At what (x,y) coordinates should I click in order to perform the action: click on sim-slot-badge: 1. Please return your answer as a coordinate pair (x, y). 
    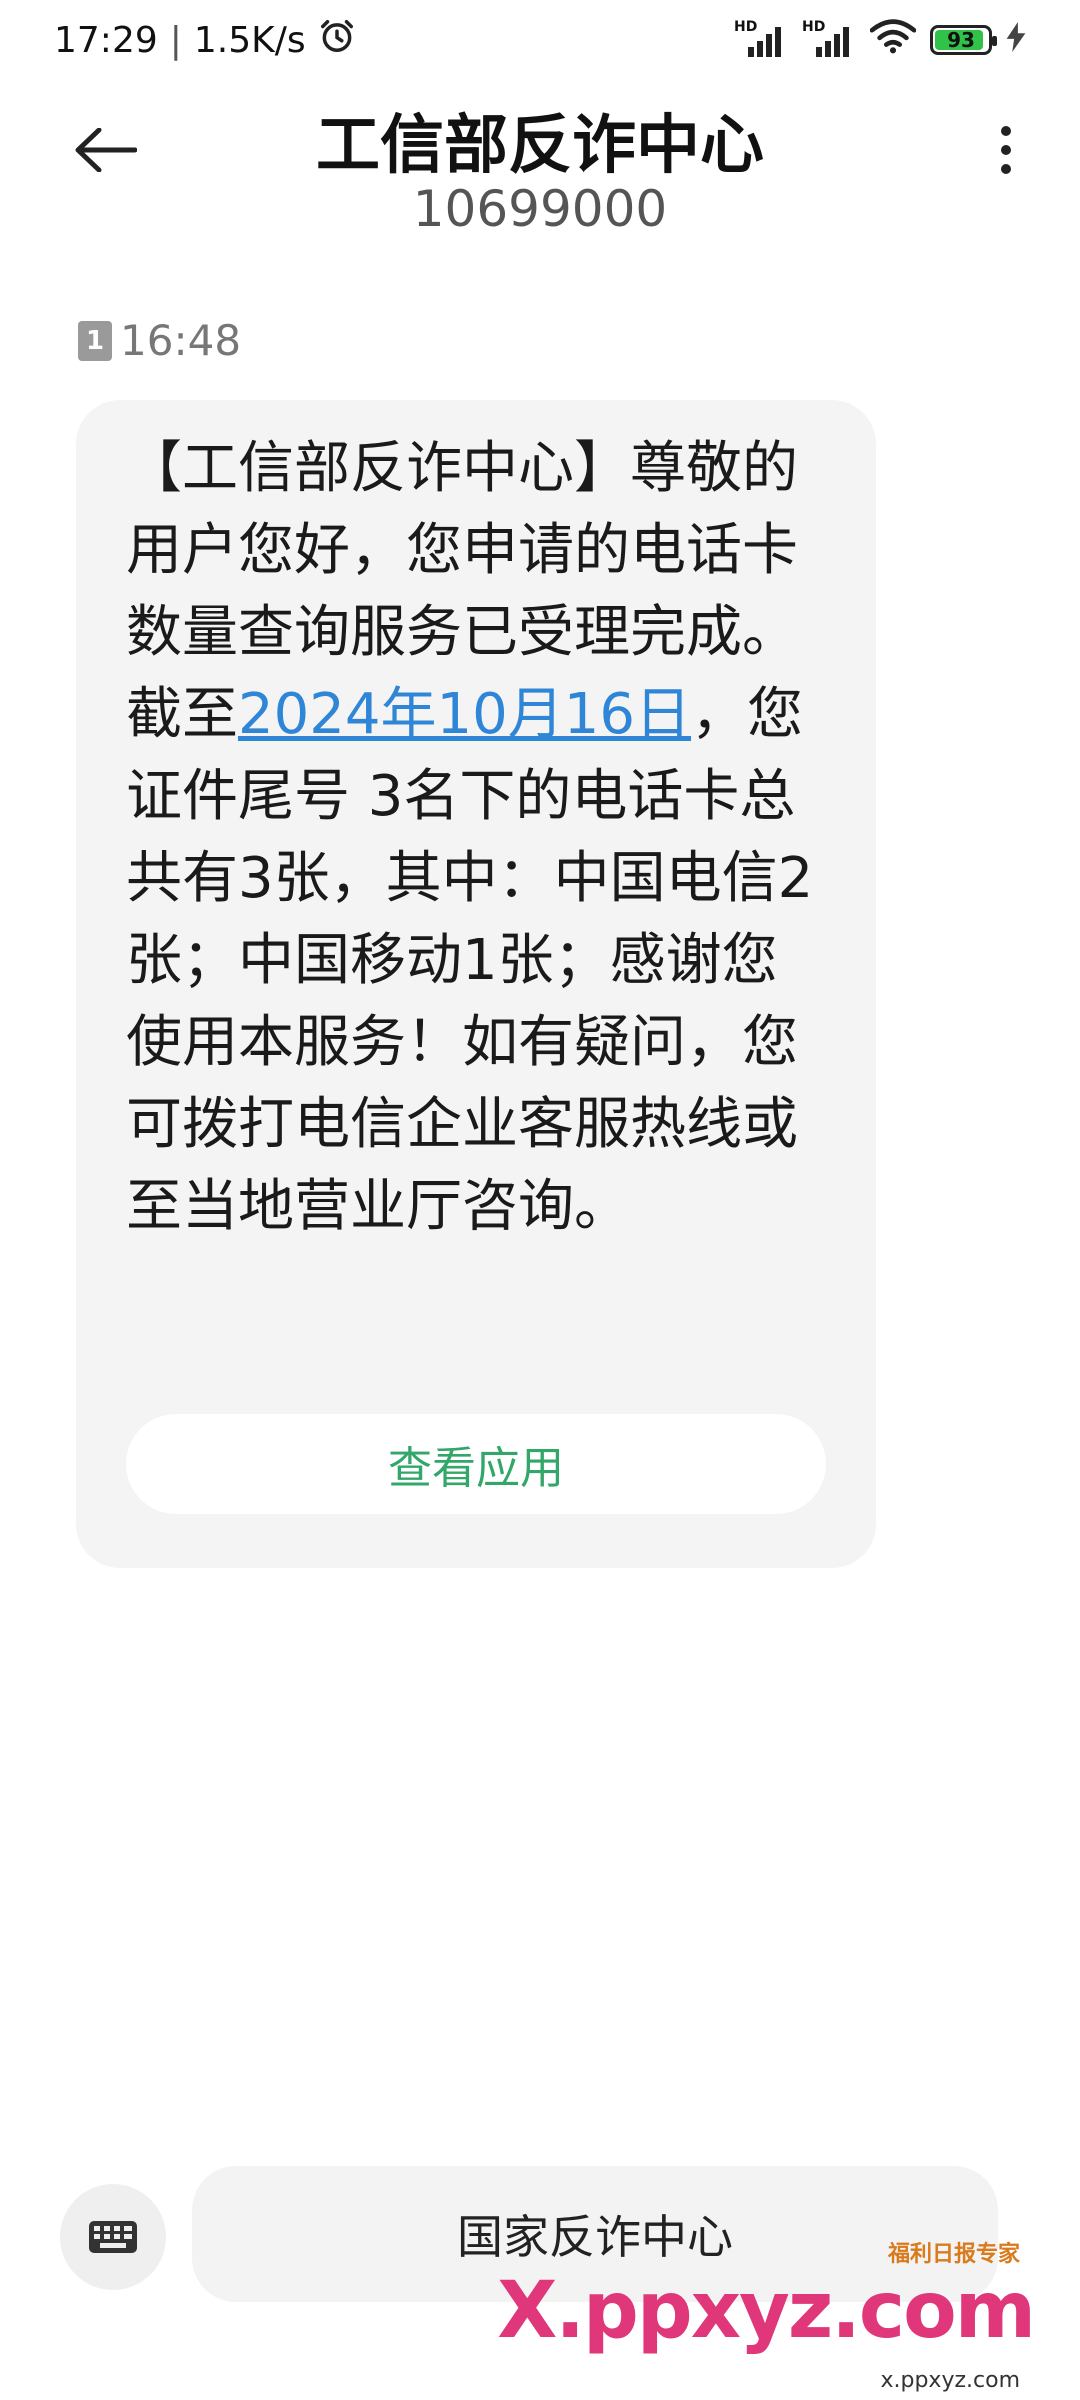
    Looking at the image, I should click on (95, 340).